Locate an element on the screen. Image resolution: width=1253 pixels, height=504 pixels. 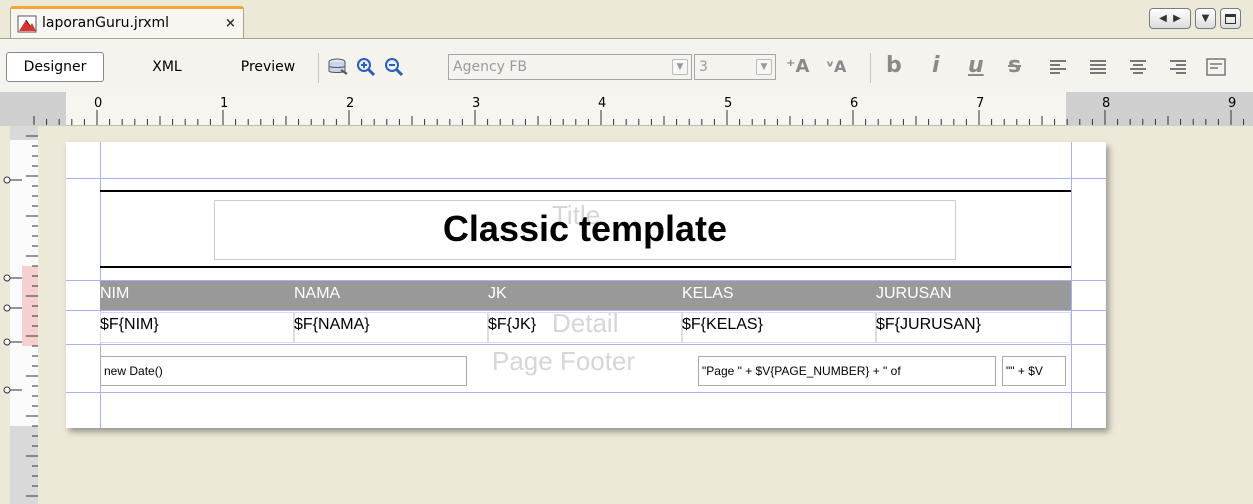
vertical-ruler-ticks is located at coordinates (20, 315).